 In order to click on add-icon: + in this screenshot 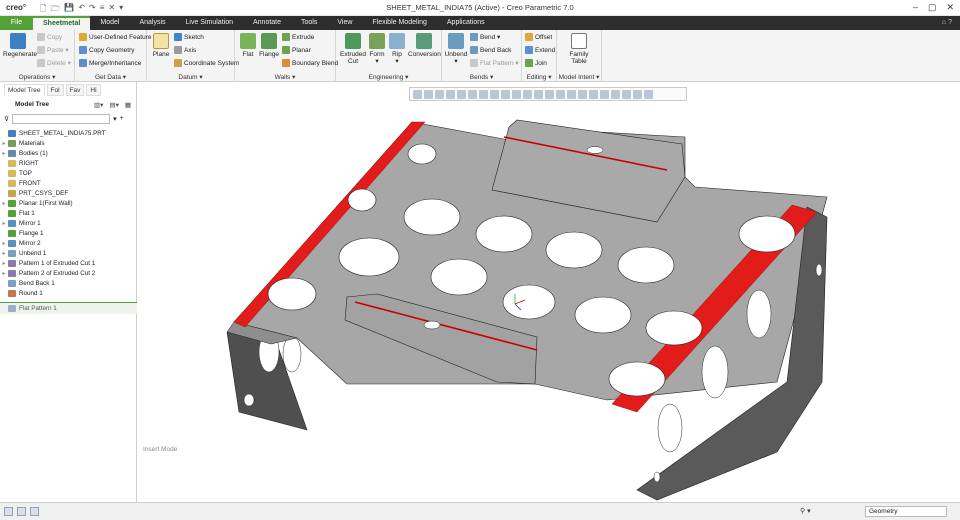, I will do `click(122, 118)`.